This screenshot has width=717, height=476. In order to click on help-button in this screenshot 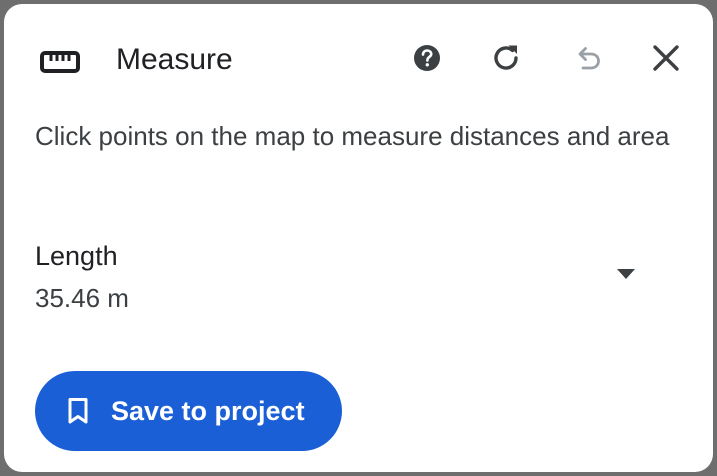, I will do `click(427, 60)`.